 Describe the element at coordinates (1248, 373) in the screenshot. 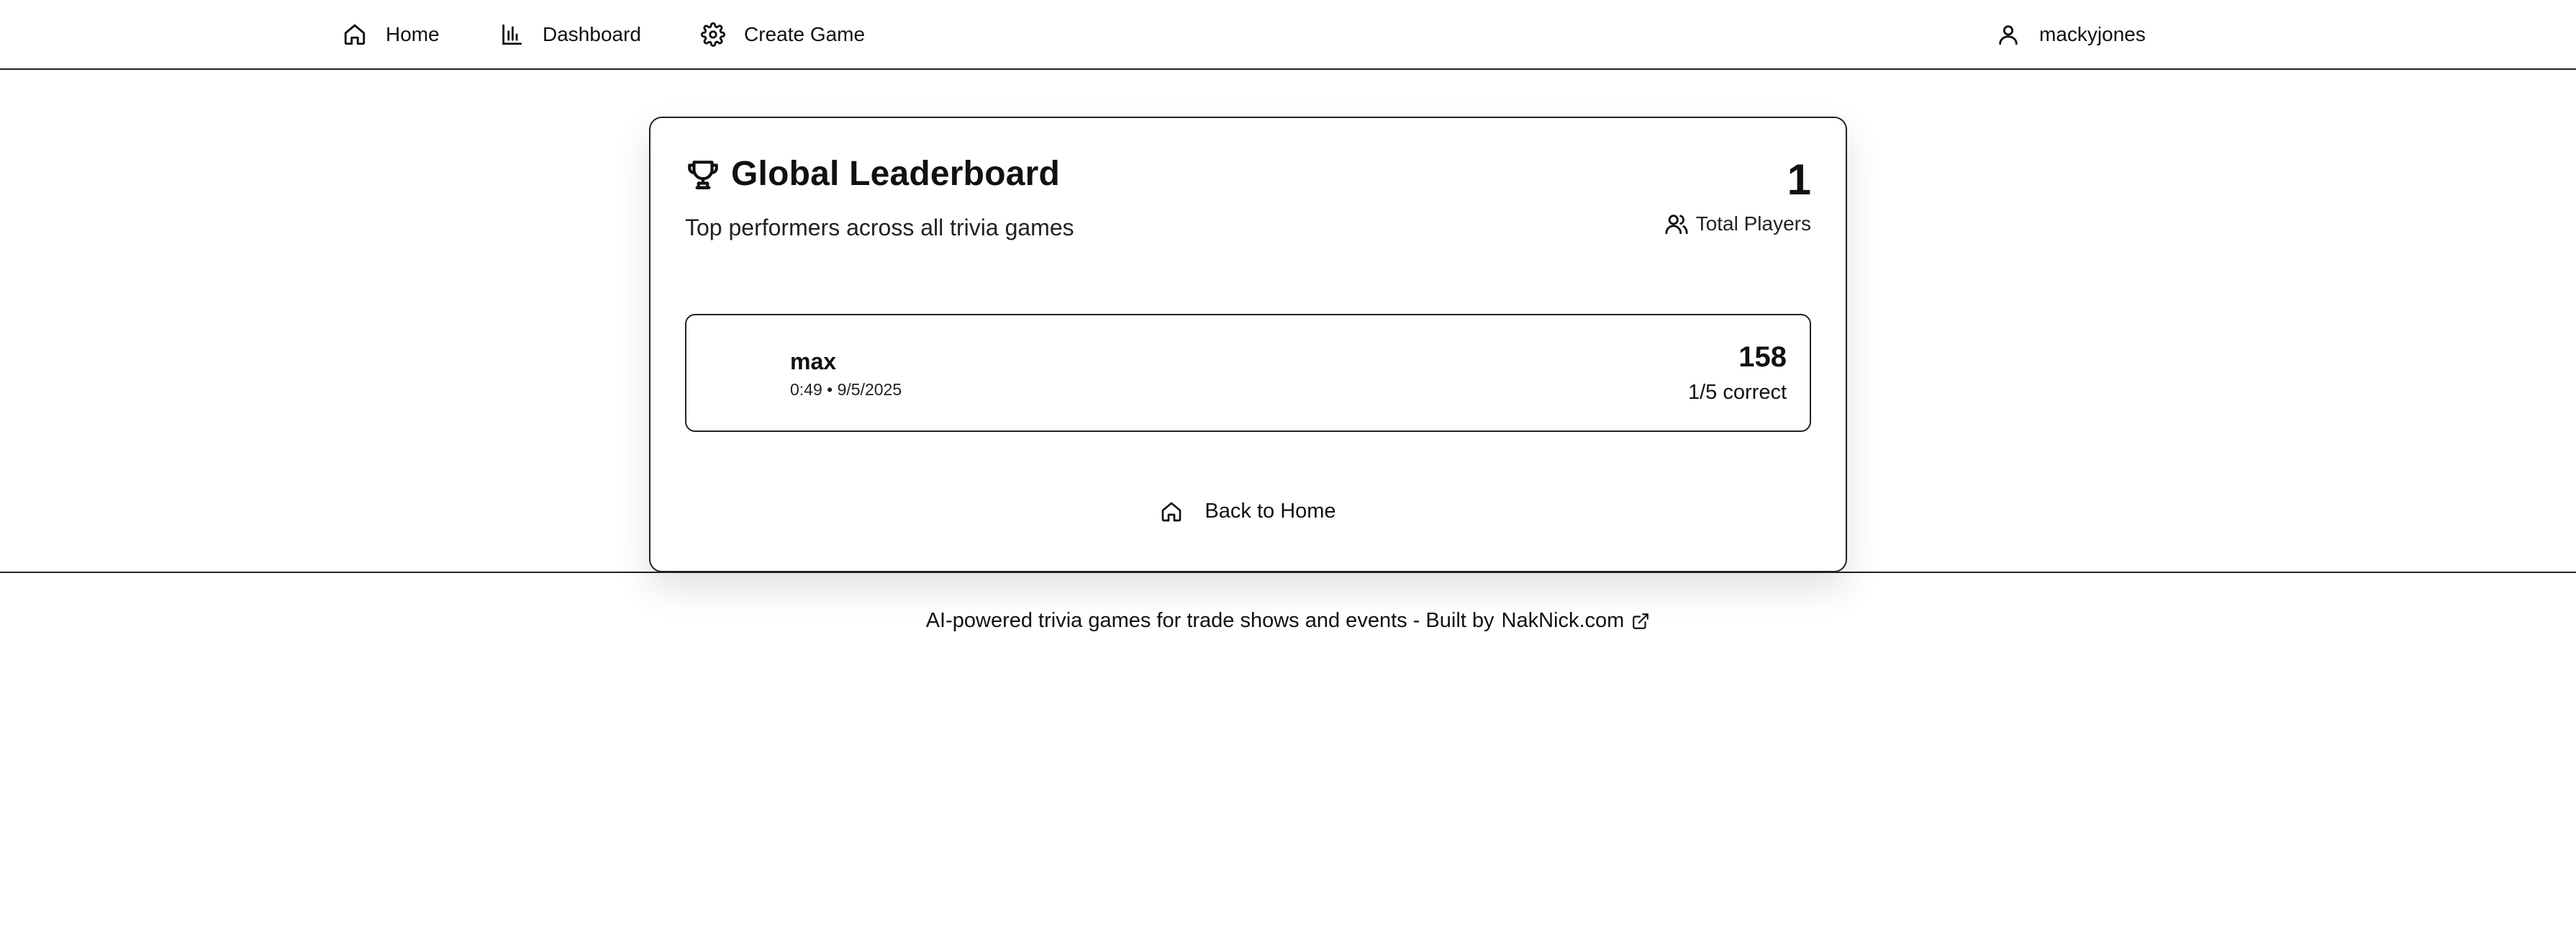

I see `leaderboard-row: max 0:49 • 9/5/2025 158 1/5 correct` at that location.